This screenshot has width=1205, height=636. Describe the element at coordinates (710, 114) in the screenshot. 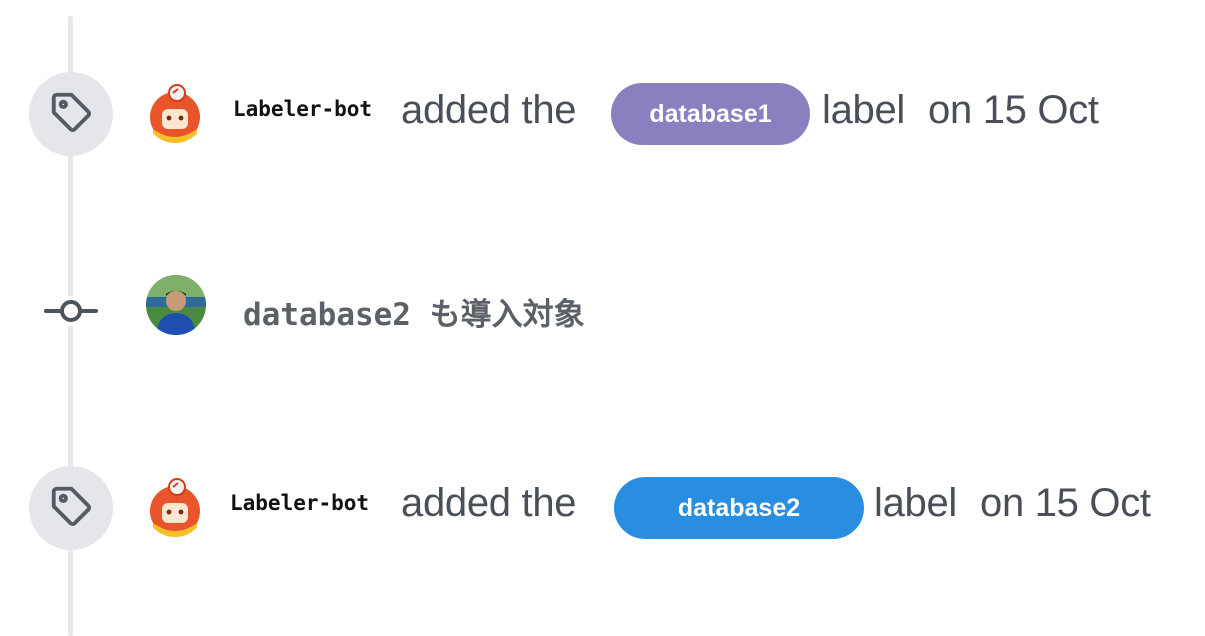

I see `label-badge: database1` at that location.